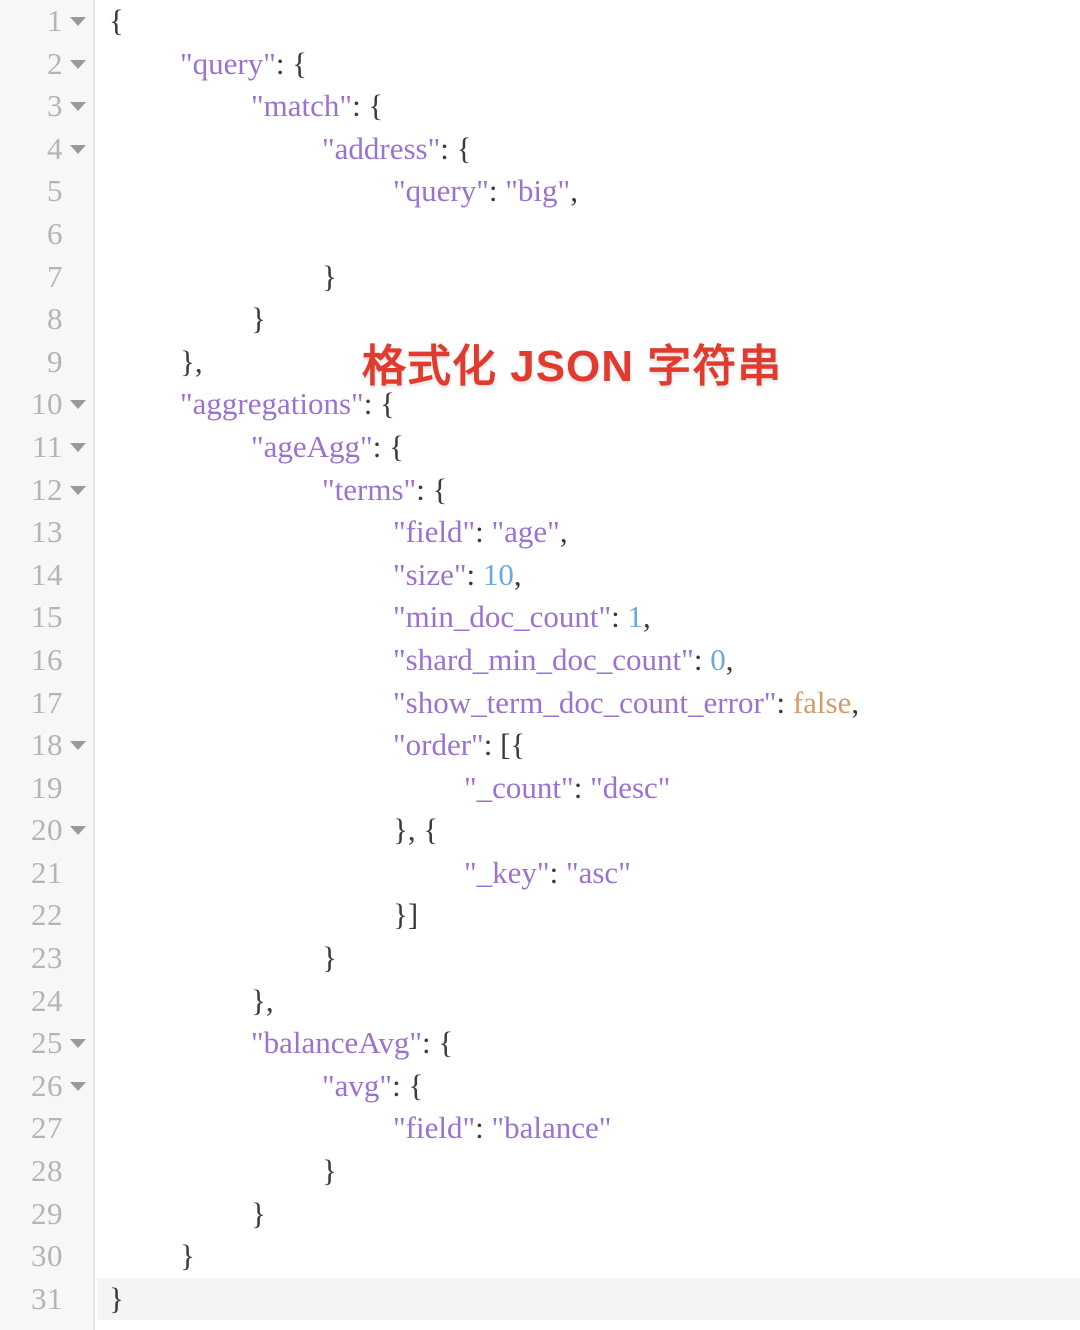 This screenshot has width=1080, height=1330. I want to click on gutter-line: 17, so click(46, 703).